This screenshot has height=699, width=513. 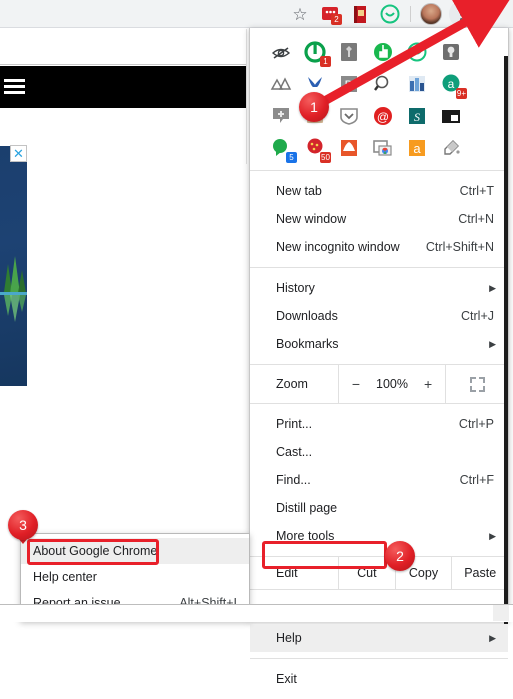 I want to click on profile-avatar, so click(x=431, y=14).